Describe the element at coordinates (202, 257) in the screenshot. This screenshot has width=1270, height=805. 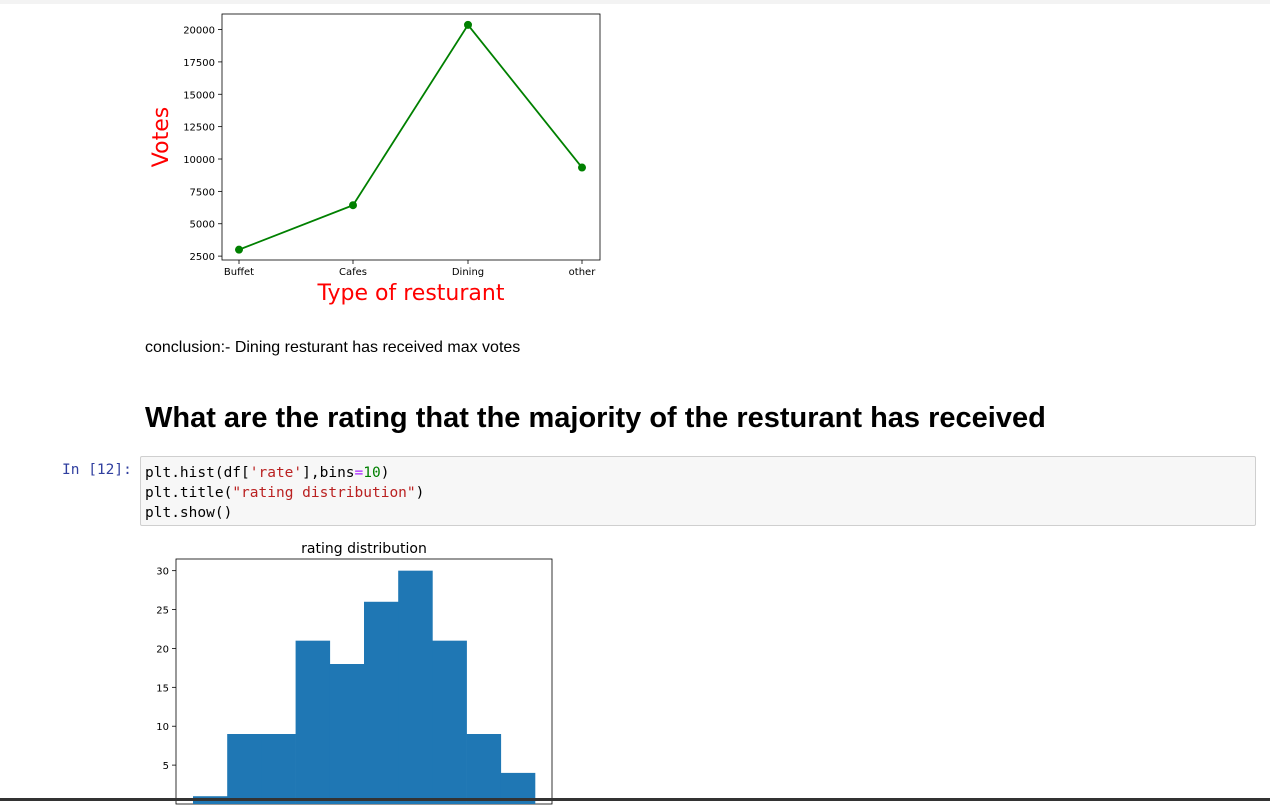
I see `y-tick-label: 2500` at that location.